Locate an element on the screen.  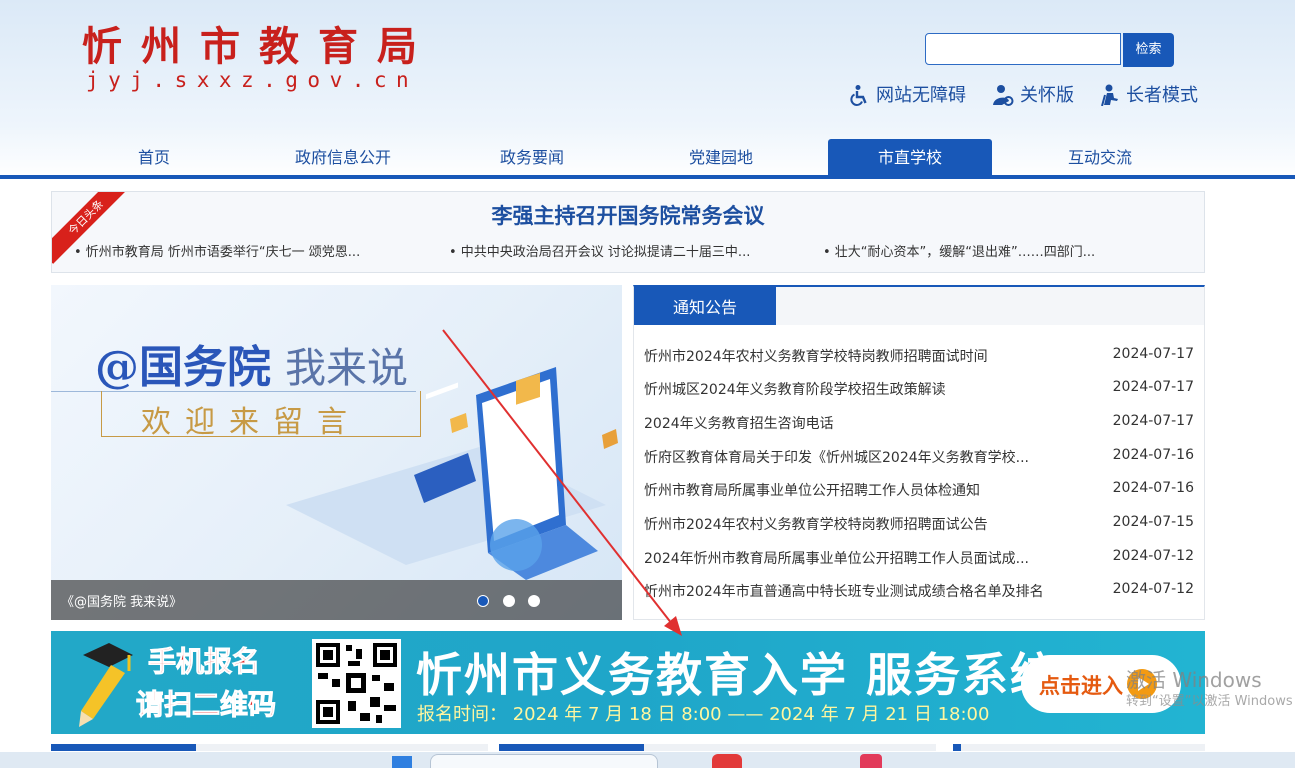
enter-label: 点击进入 is located at coordinates (1081, 686).